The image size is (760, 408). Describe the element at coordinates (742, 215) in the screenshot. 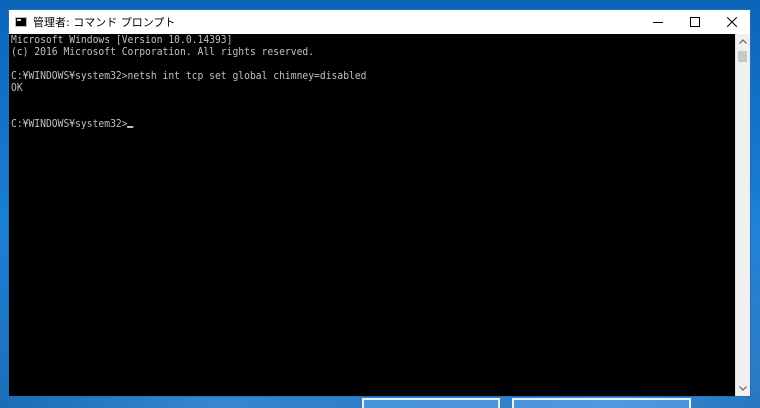

I see `vertical-scrollbar` at that location.